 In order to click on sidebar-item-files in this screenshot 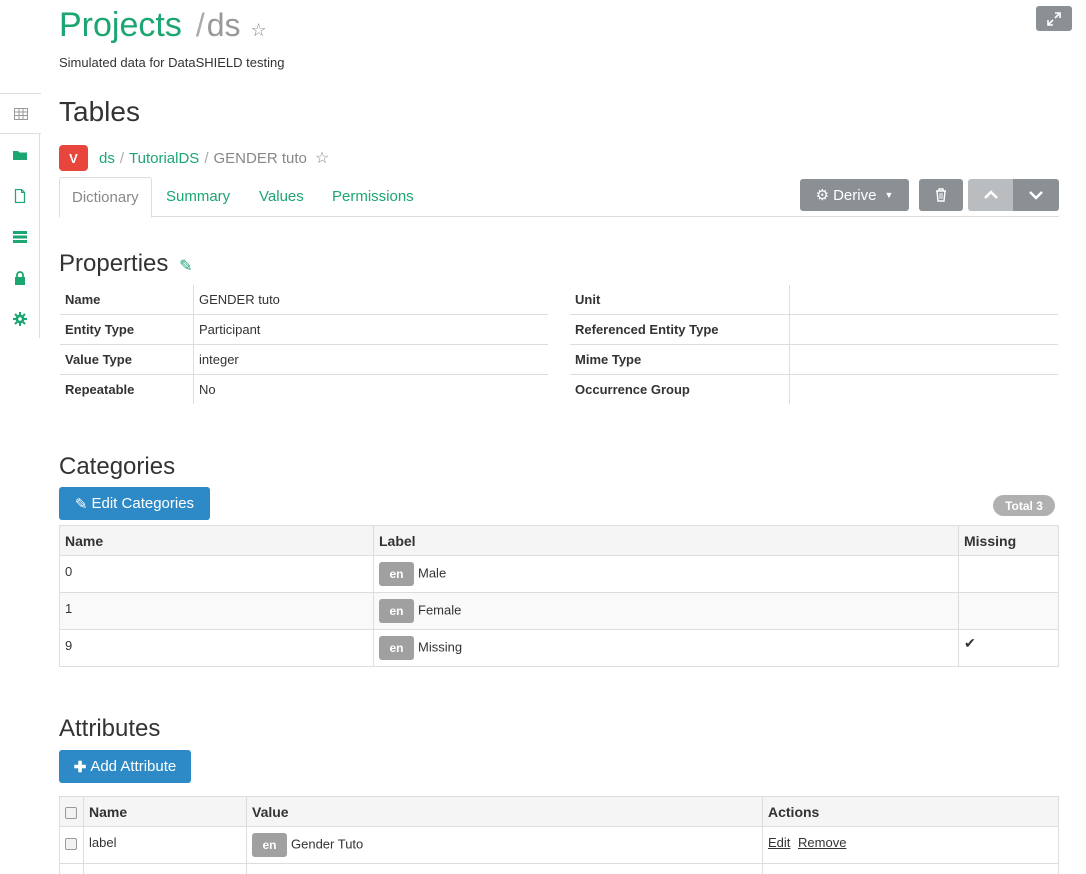, I will do `click(20, 154)`.